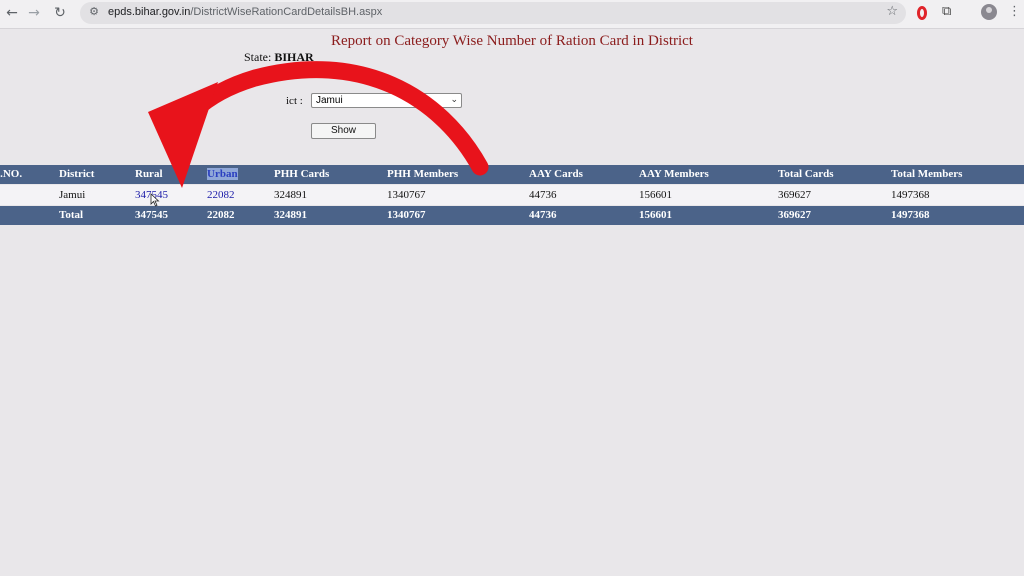 This screenshot has height=576, width=1024. I want to click on district-label: ict :, so click(294, 101).